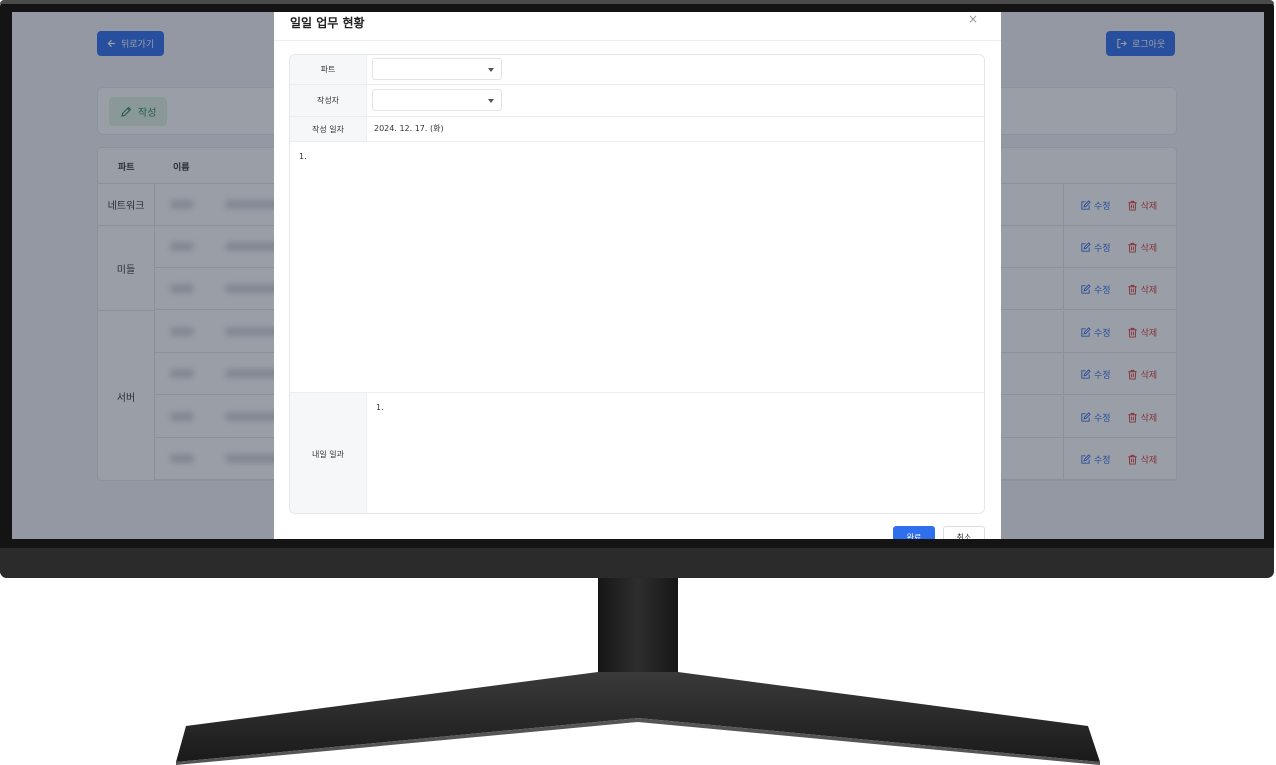  I want to click on date-row: 작성 일자 2024. 12. 17. (화), so click(637, 129).